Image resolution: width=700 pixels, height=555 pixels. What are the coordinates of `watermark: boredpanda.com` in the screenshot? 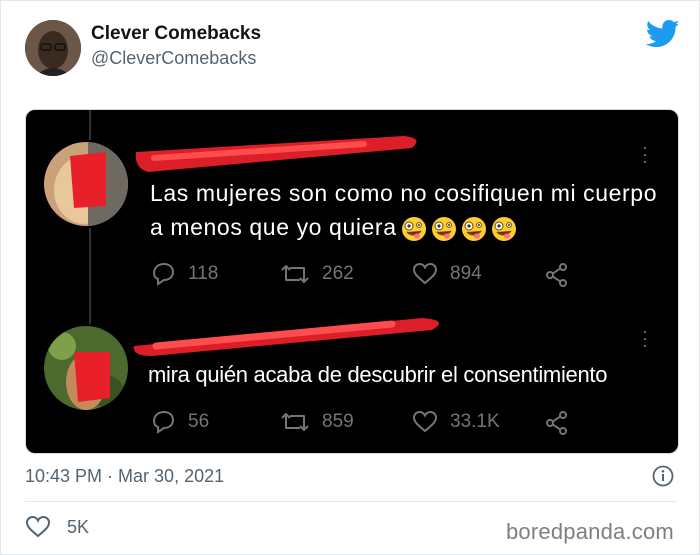 It's located at (590, 531).